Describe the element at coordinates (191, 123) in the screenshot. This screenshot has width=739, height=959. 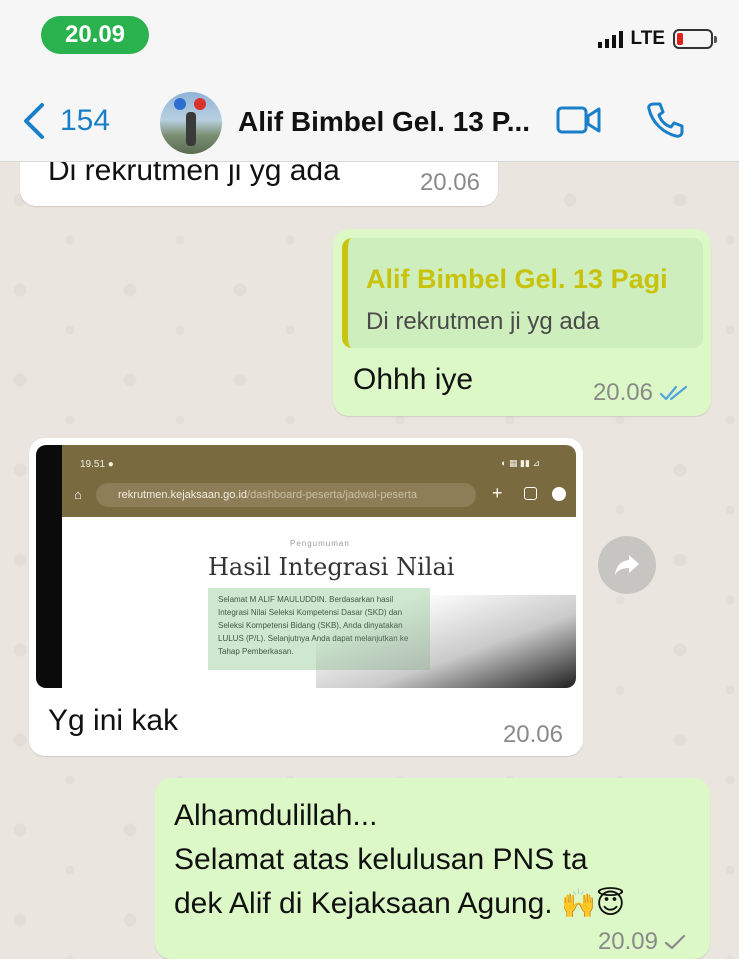
I see `avatar` at that location.